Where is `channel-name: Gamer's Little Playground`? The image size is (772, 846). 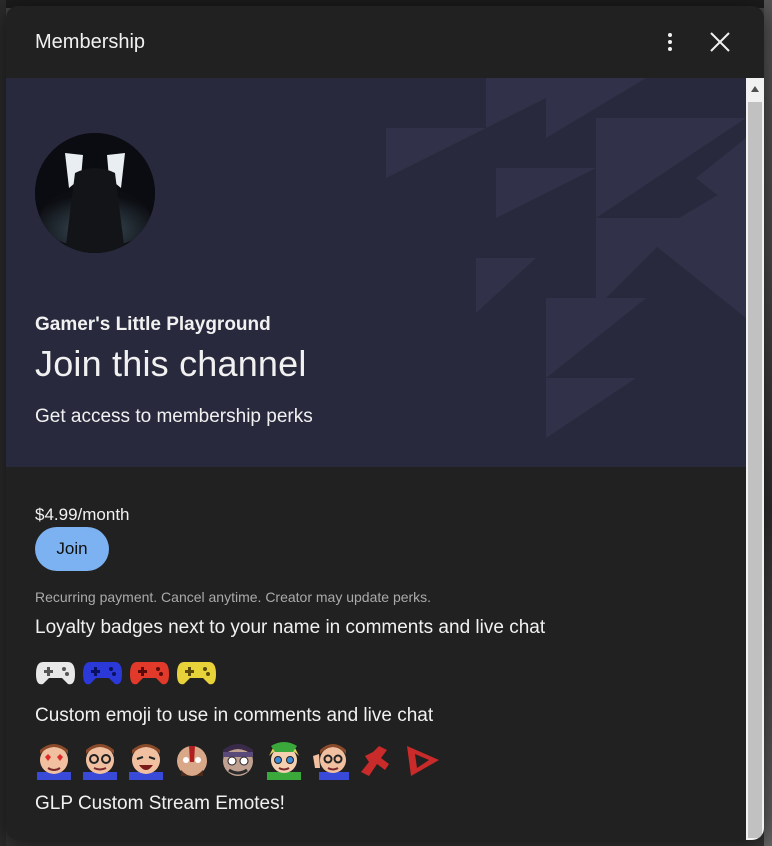 channel-name: Gamer's Little Playground is located at coordinates (153, 324).